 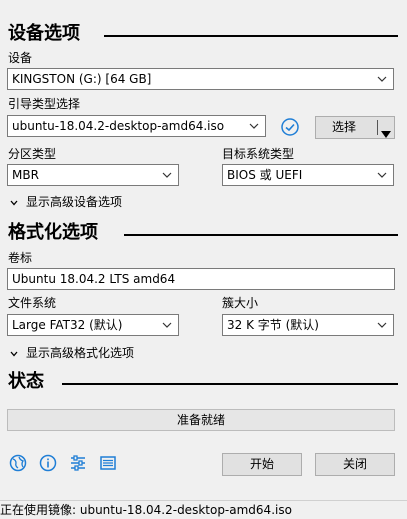 I want to click on file-system-label: 文件系统, so click(x=32, y=303).